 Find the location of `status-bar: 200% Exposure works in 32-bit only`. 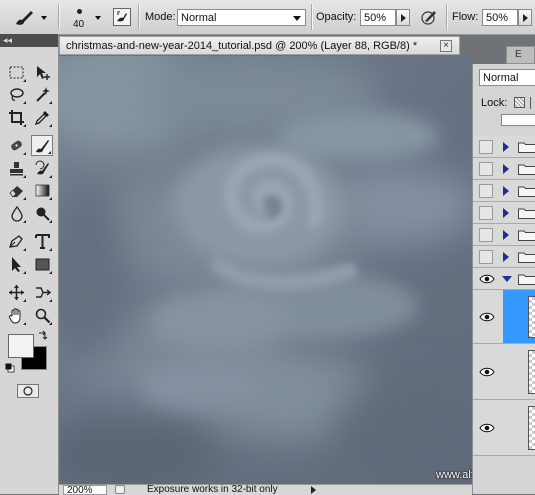

status-bar: 200% Exposure works in 32-bit only is located at coordinates (265, 489).